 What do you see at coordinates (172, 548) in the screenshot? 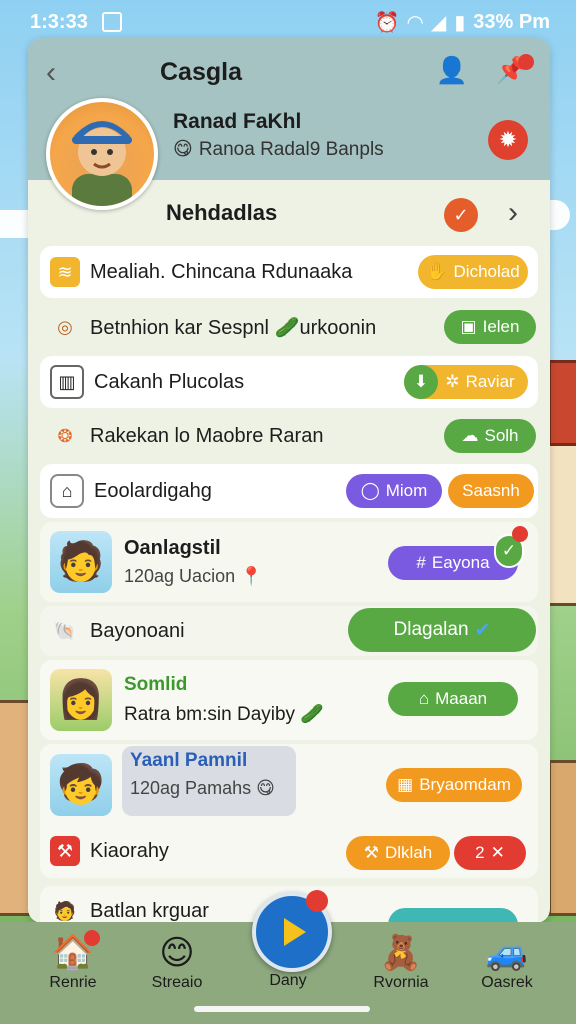
I see `card-name: Oanlagstil` at bounding box center [172, 548].